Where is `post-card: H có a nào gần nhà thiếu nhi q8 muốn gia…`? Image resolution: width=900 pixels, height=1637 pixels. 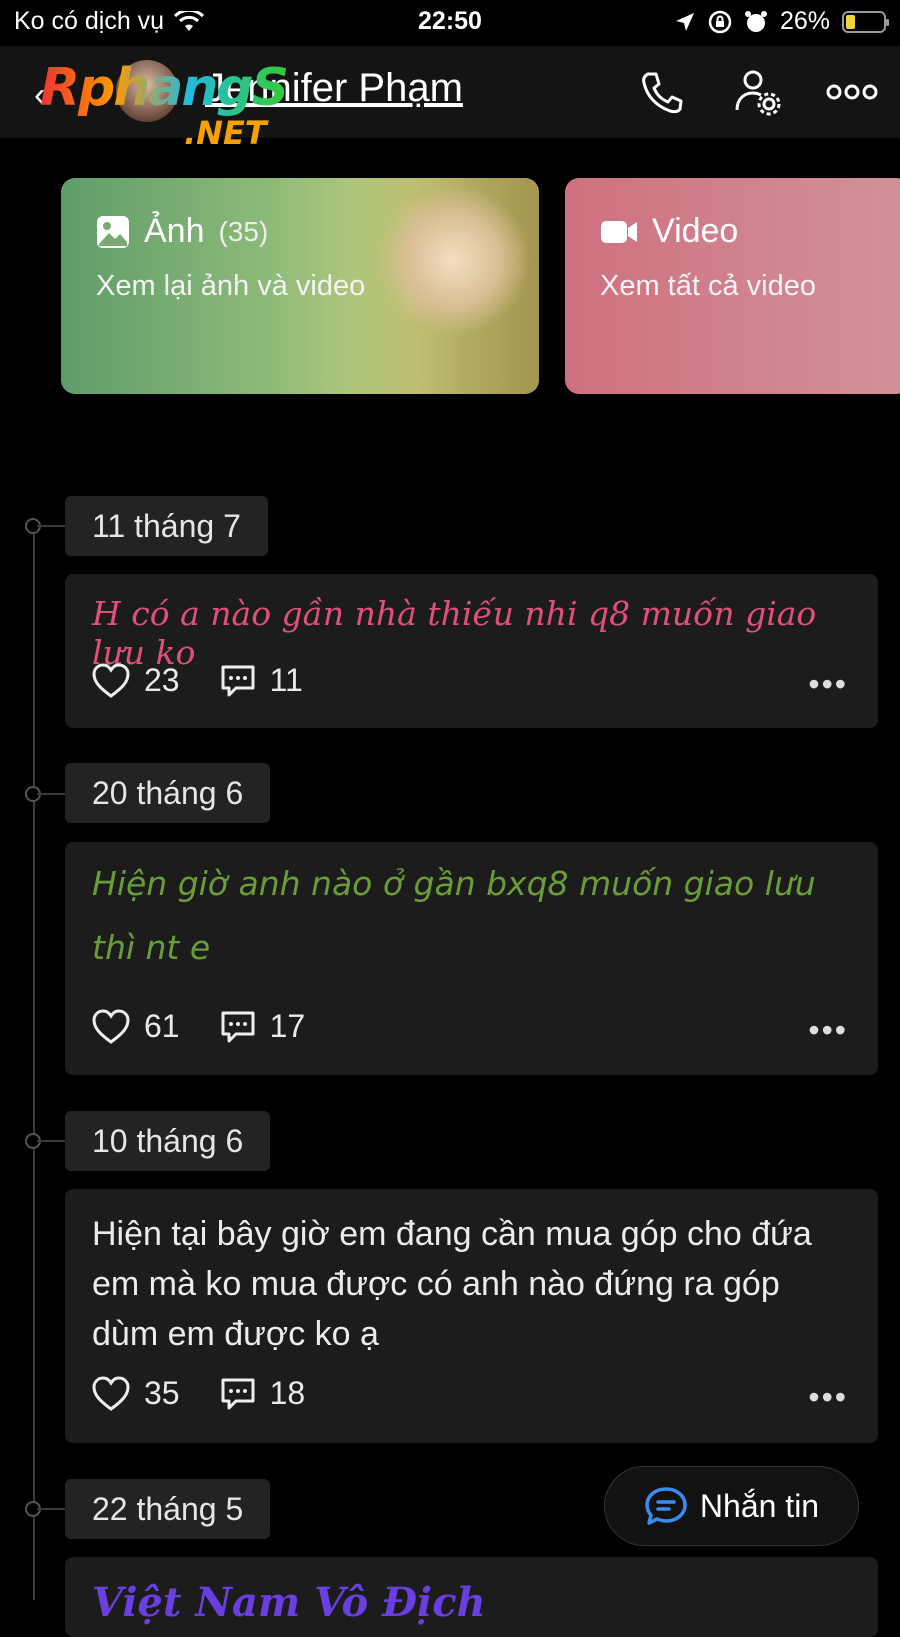 post-card: H có a nào gần nhà thiếu nhi q8 muốn gia… is located at coordinates (471, 651).